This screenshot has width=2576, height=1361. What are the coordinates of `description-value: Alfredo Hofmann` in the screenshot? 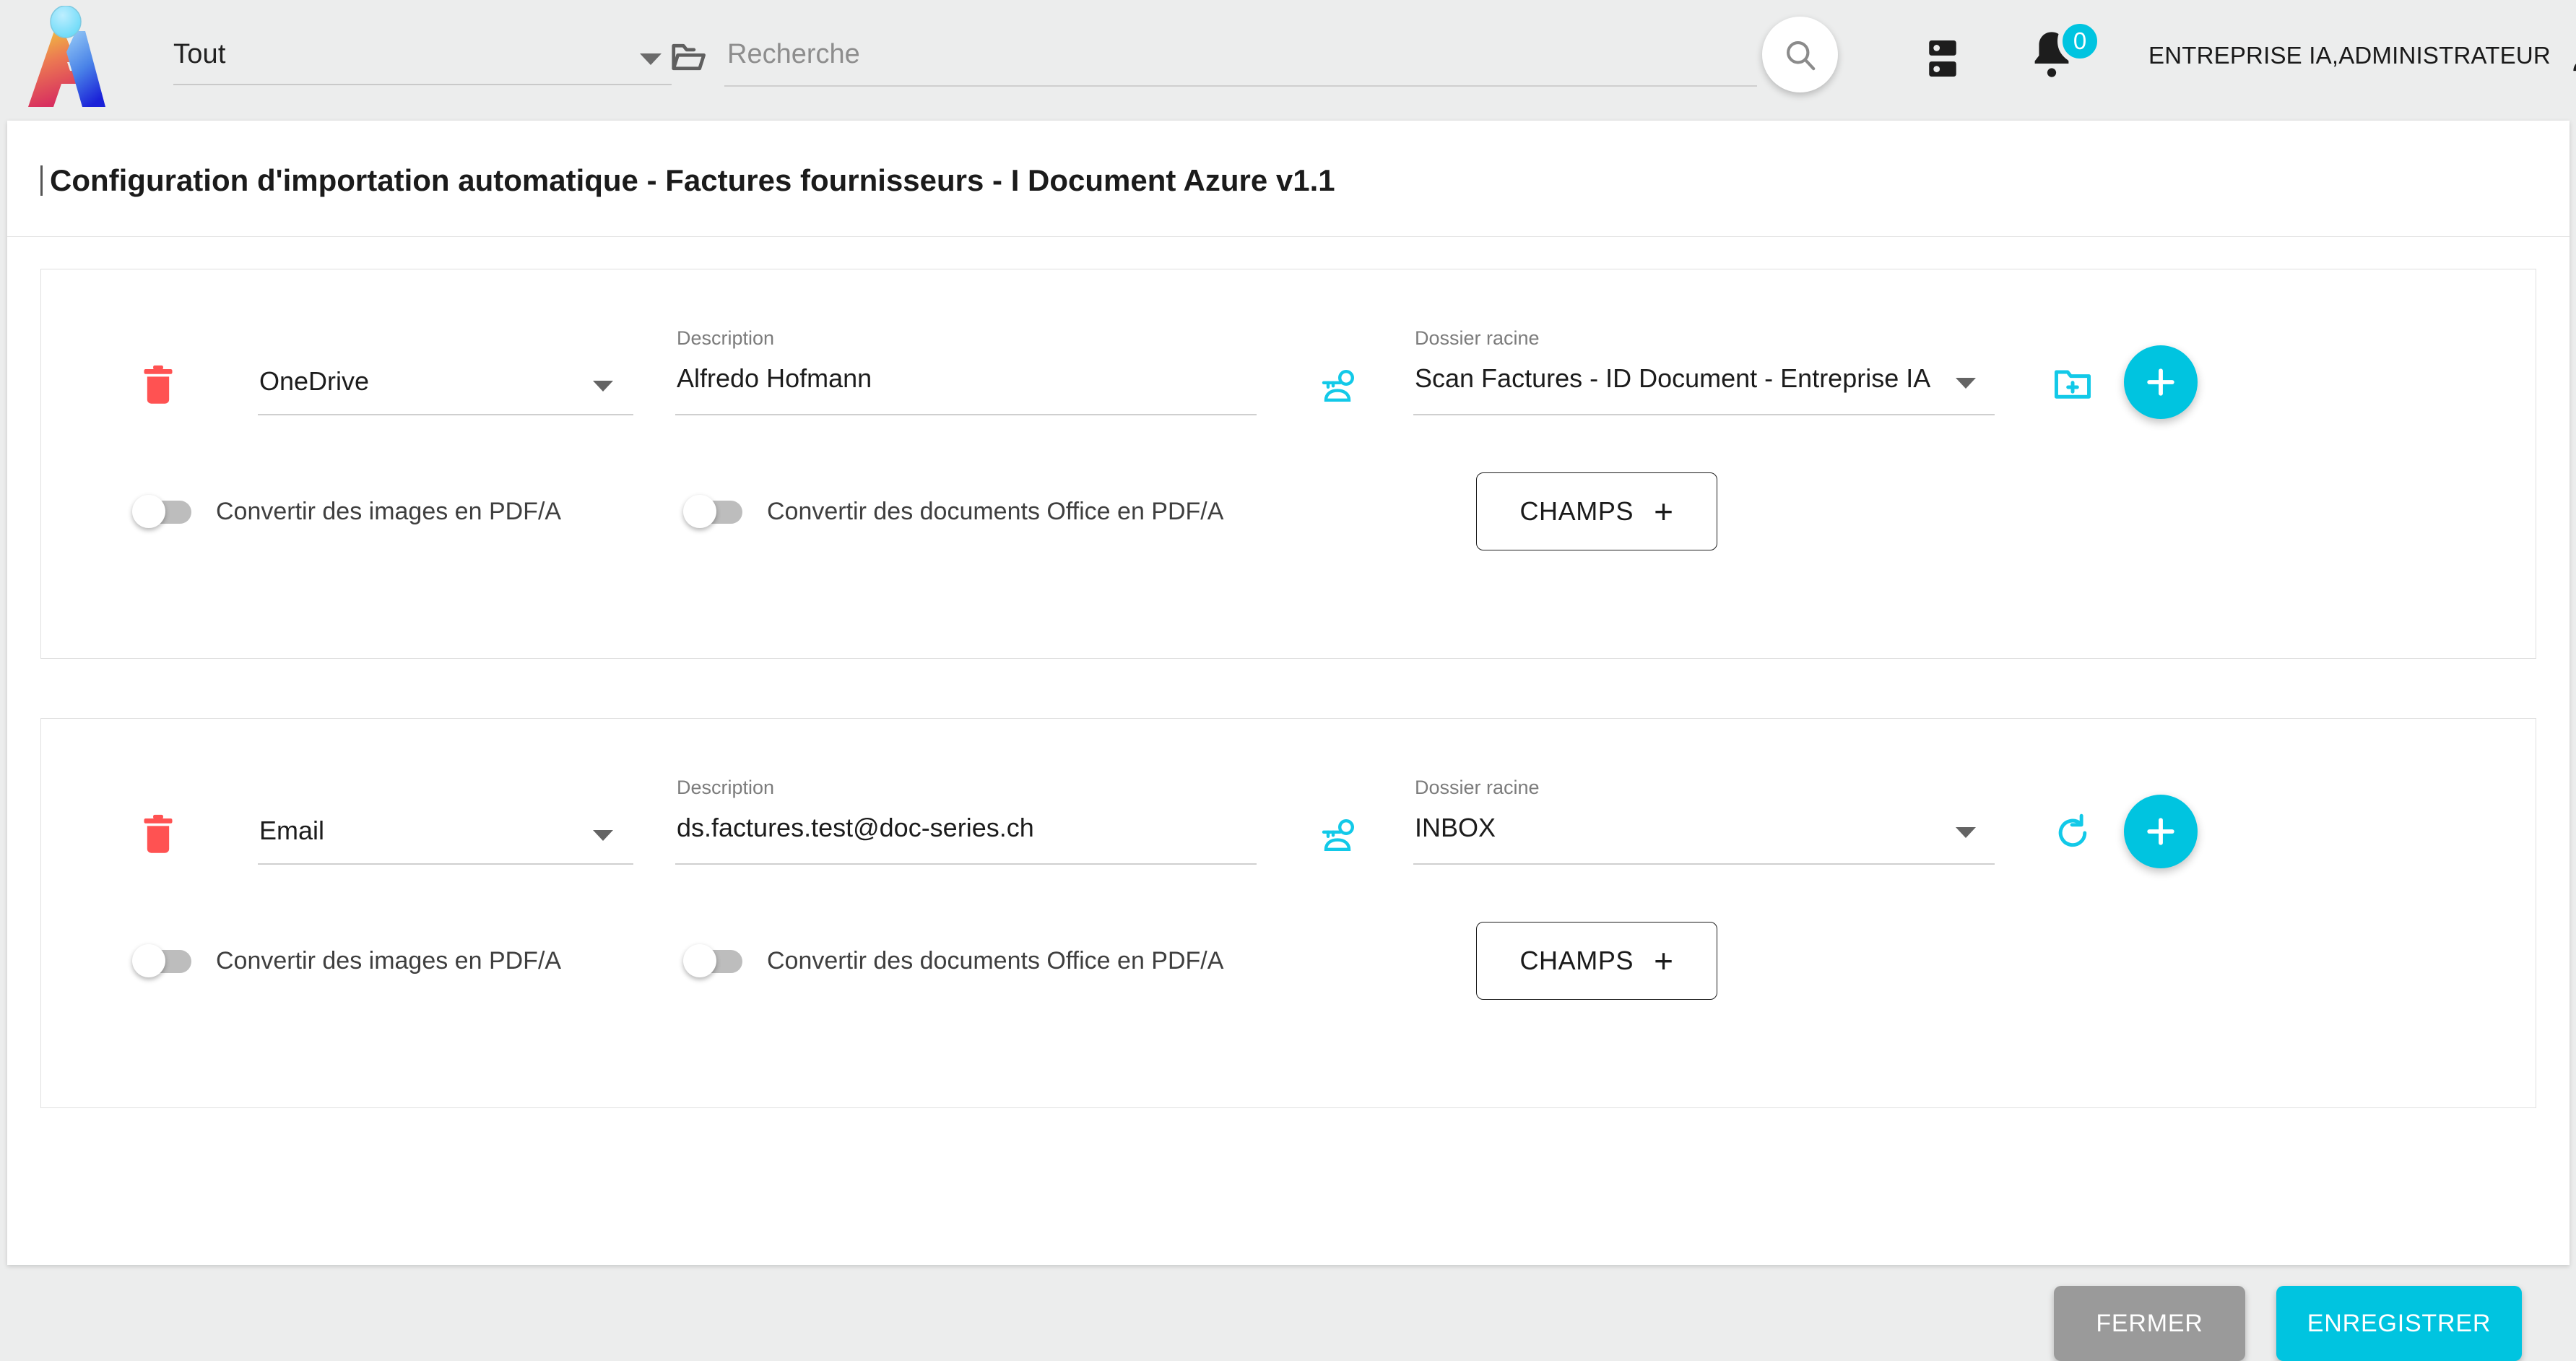 It's located at (774, 378).